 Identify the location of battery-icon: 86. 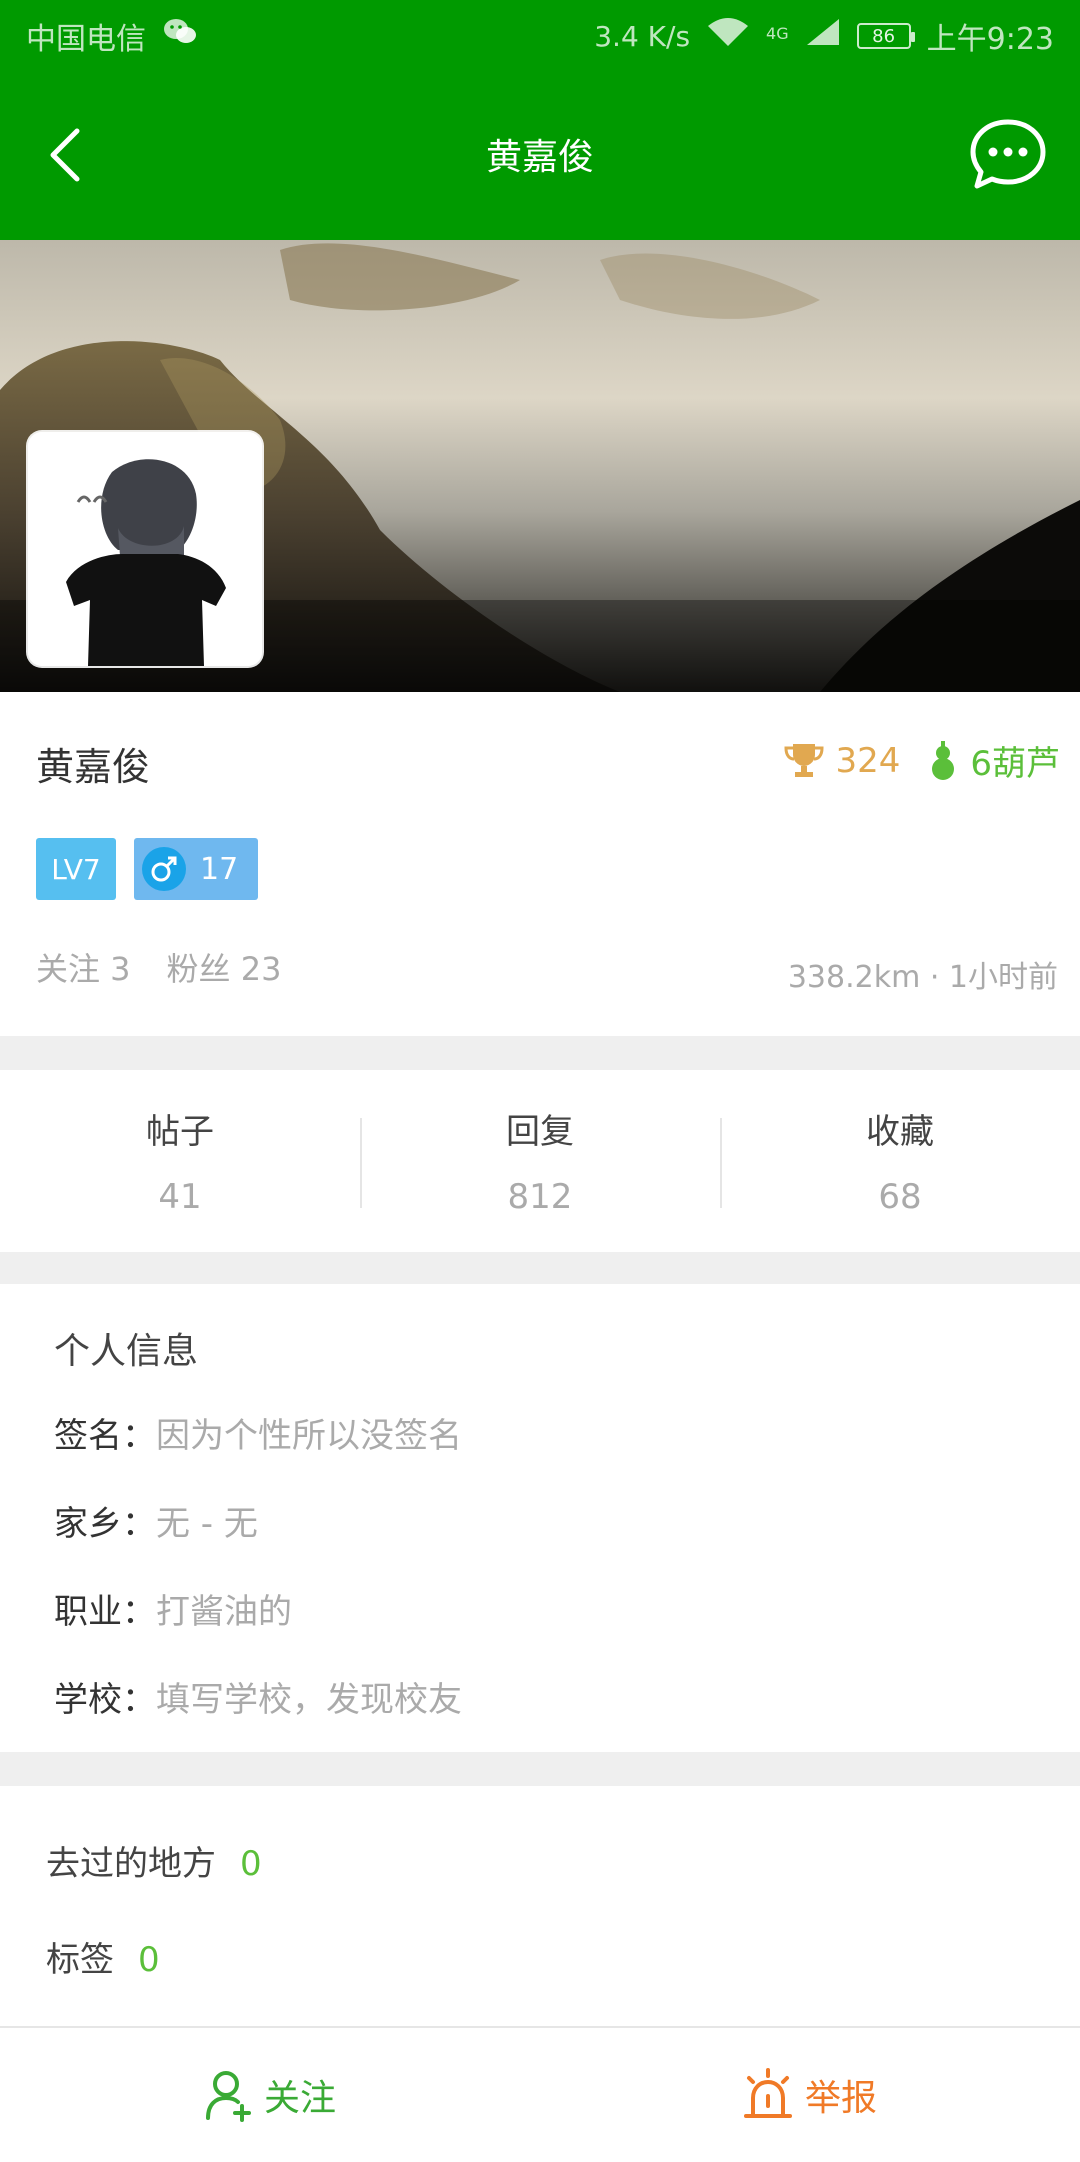
(885, 36).